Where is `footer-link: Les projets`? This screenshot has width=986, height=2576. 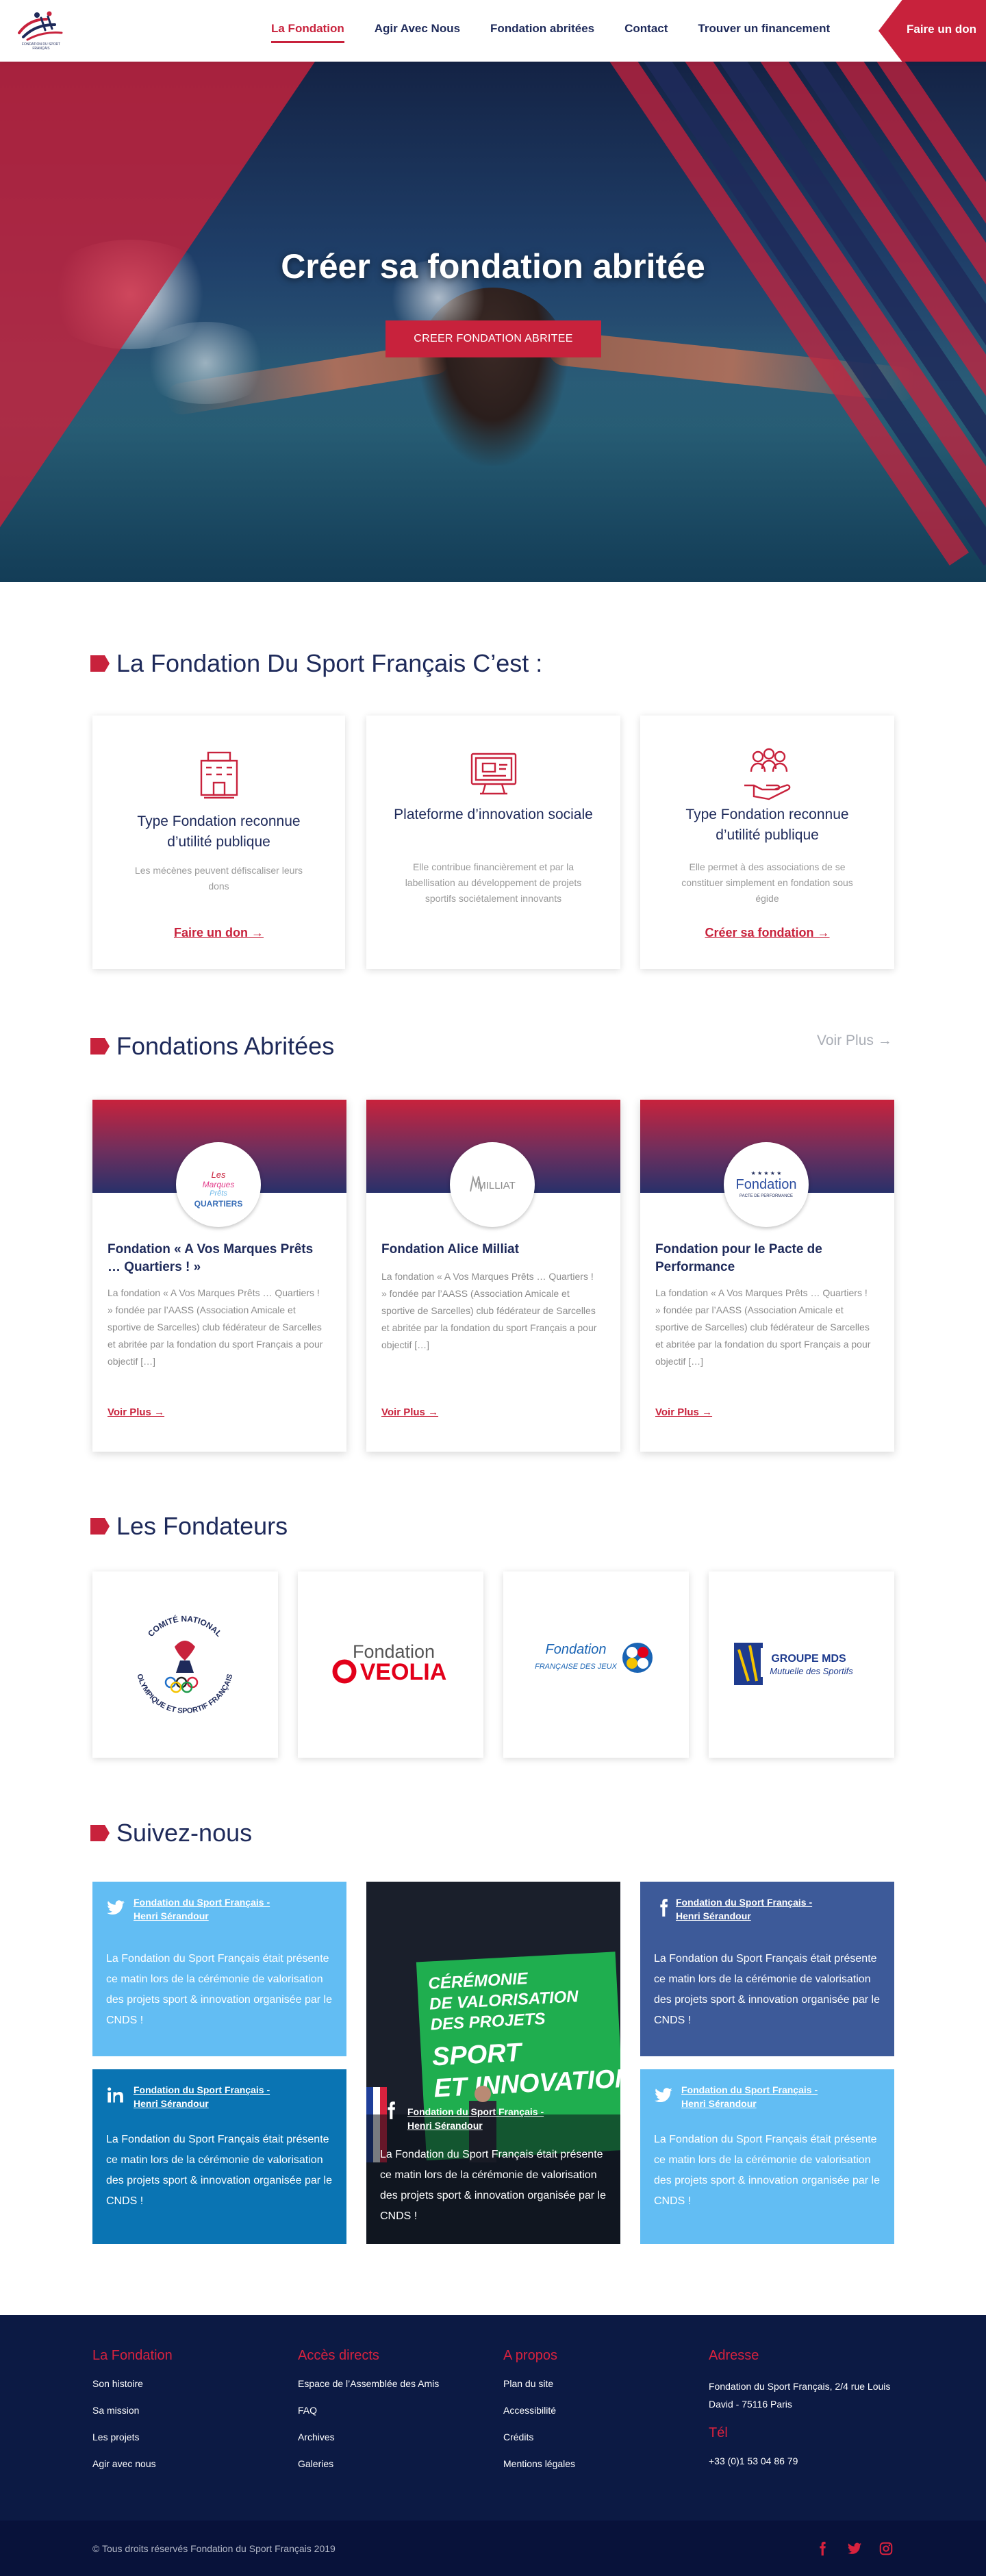
footer-link: Les projets is located at coordinates (191, 2437).